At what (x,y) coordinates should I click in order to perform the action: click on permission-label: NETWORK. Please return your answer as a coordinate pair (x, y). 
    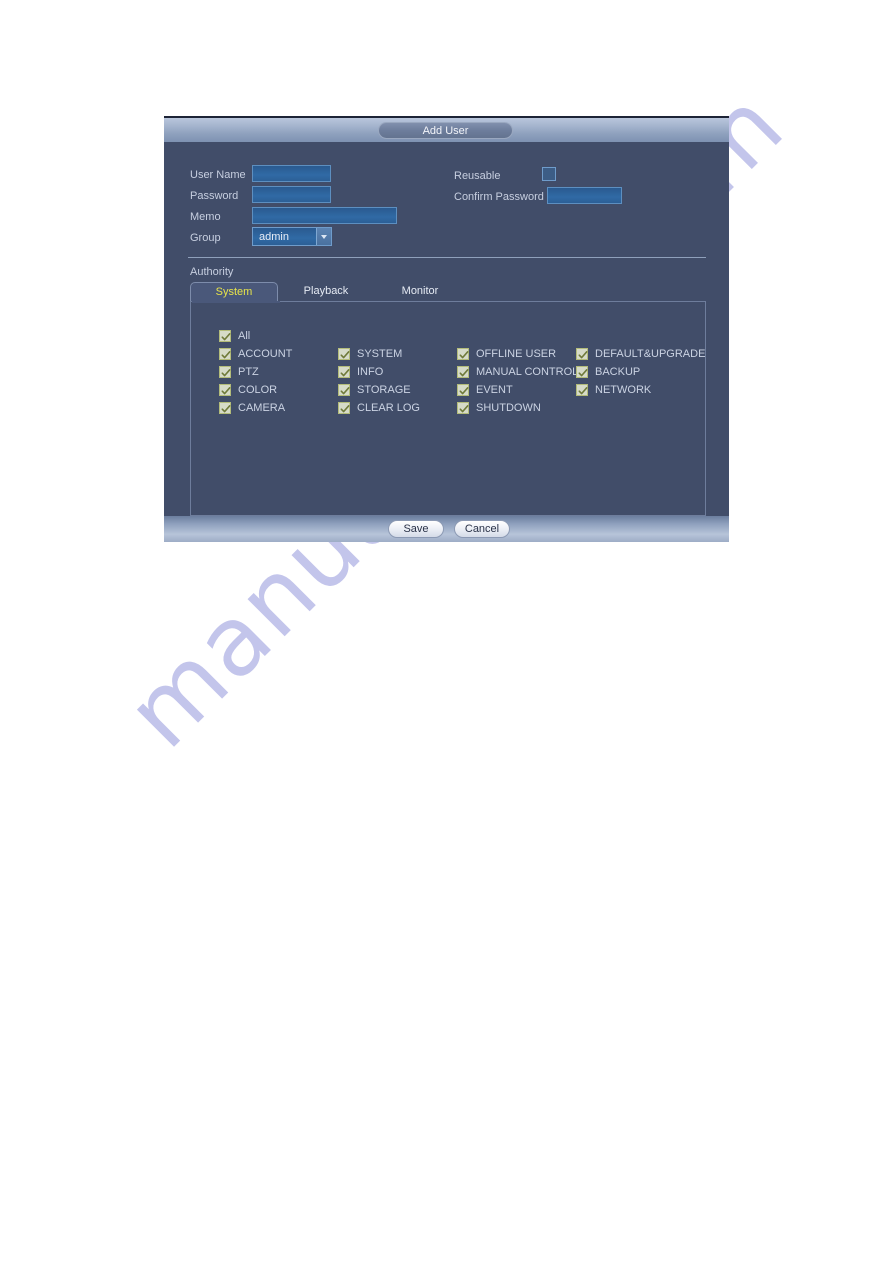
    Looking at the image, I should click on (623, 389).